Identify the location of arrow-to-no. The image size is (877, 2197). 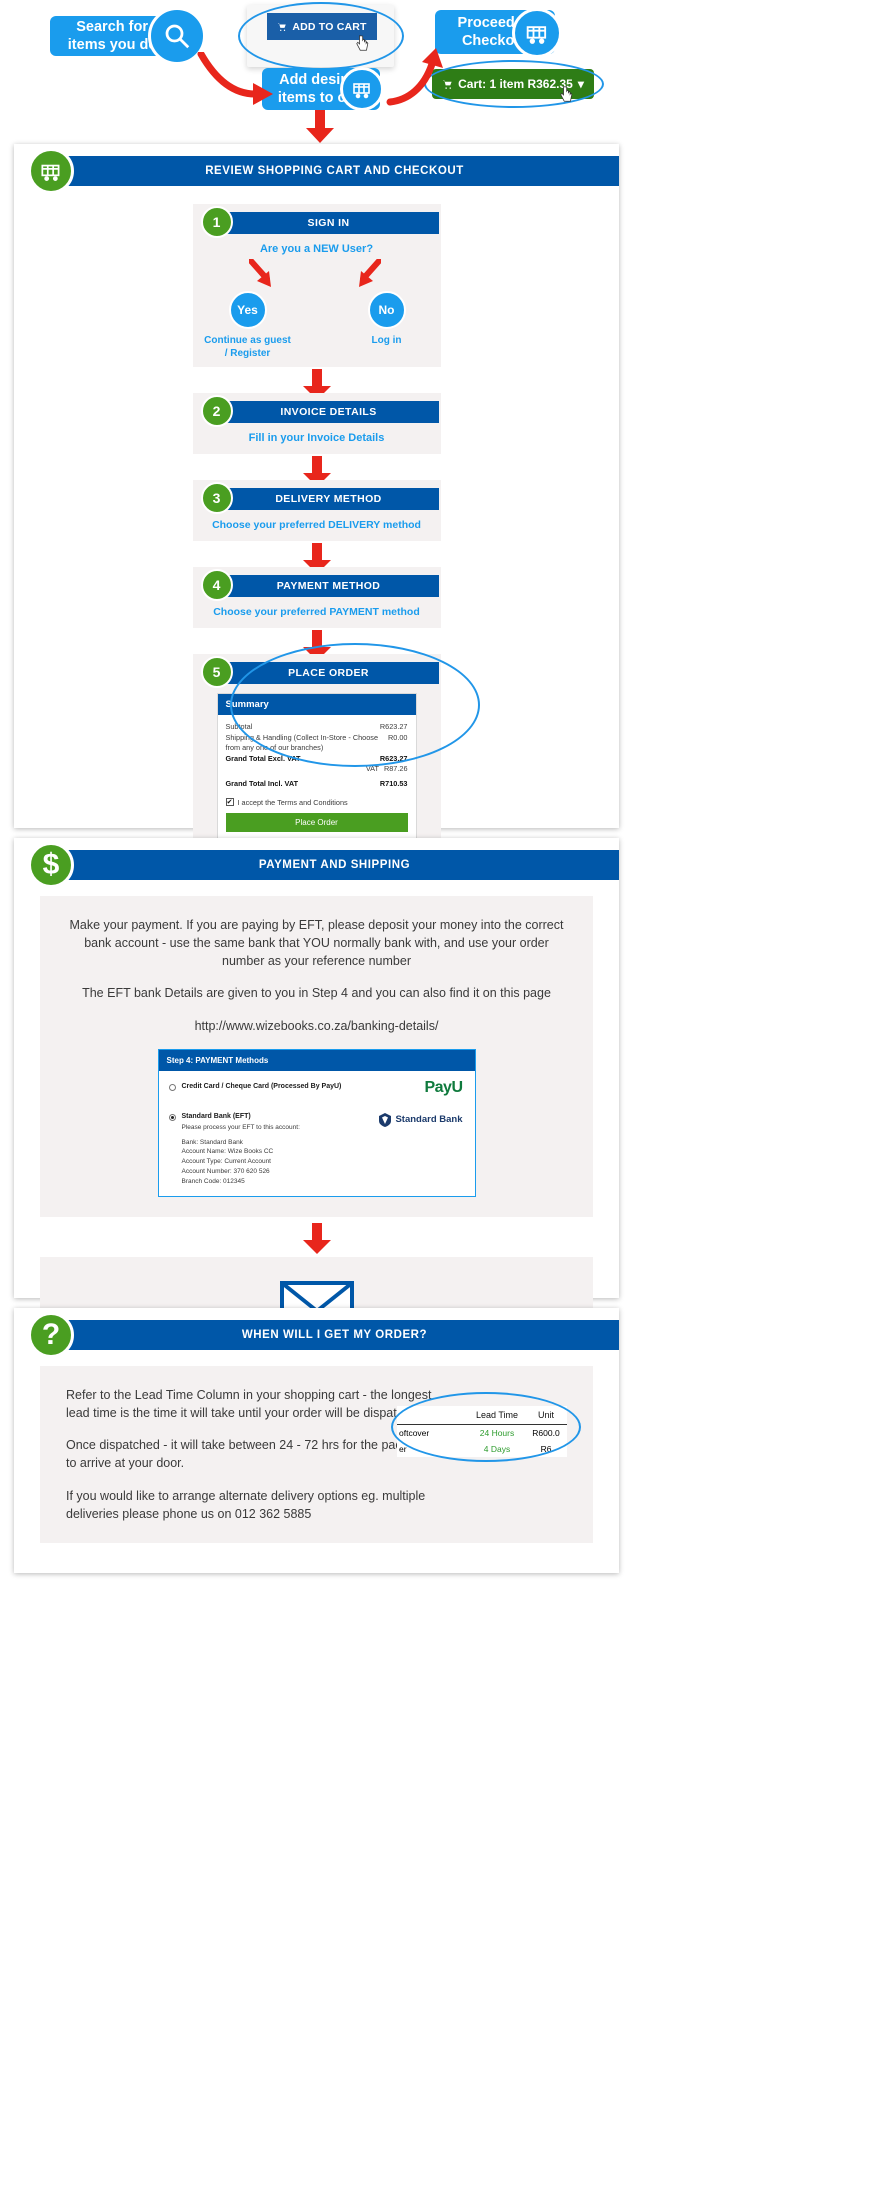
(369, 273).